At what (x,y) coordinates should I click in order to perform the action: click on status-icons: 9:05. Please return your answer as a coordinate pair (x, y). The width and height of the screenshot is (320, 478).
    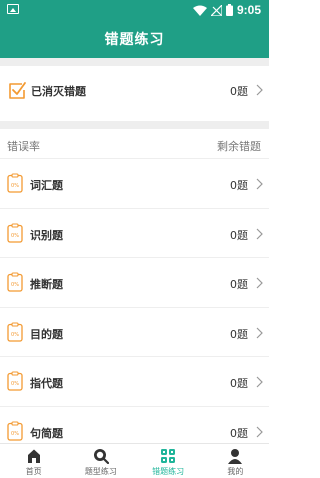
    Looking at the image, I should click on (226, 10).